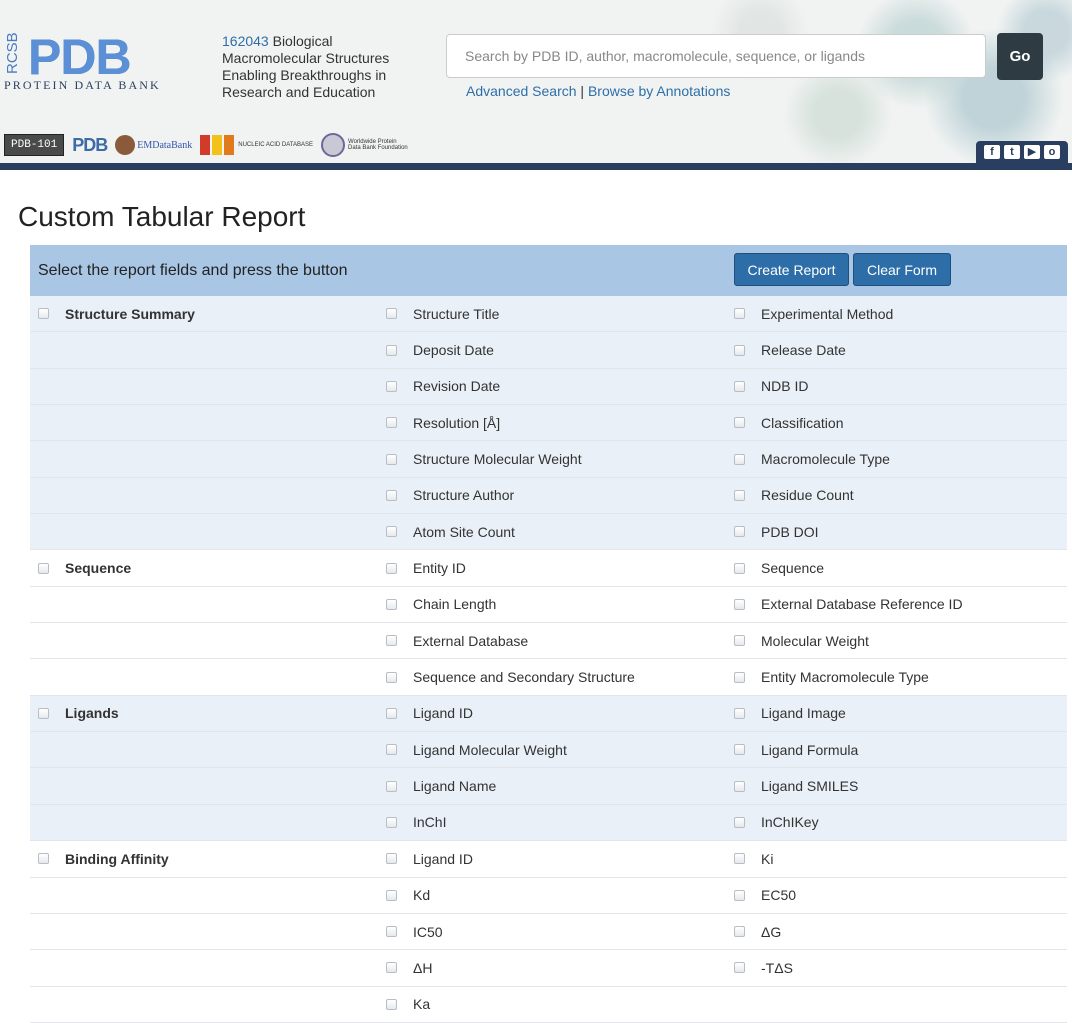 This screenshot has width=1072, height=1023. What do you see at coordinates (897, 423) in the screenshot?
I see `field-cell: Classification` at bounding box center [897, 423].